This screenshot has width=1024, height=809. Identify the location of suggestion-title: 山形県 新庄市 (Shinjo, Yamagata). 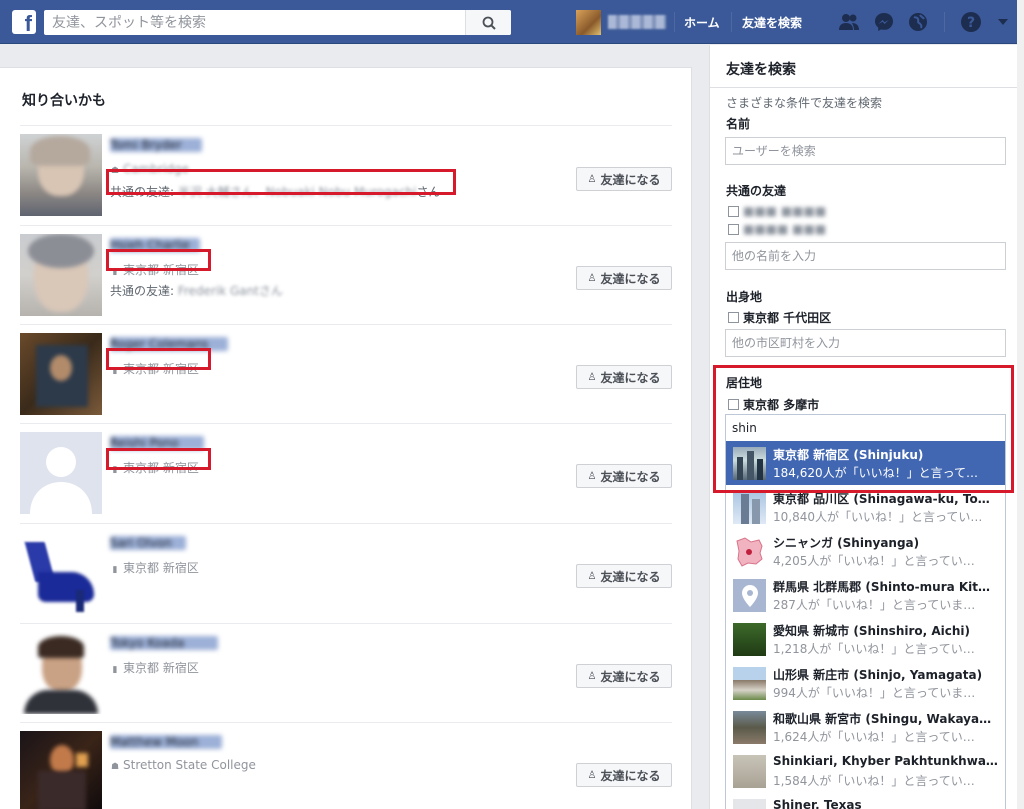
(878, 675).